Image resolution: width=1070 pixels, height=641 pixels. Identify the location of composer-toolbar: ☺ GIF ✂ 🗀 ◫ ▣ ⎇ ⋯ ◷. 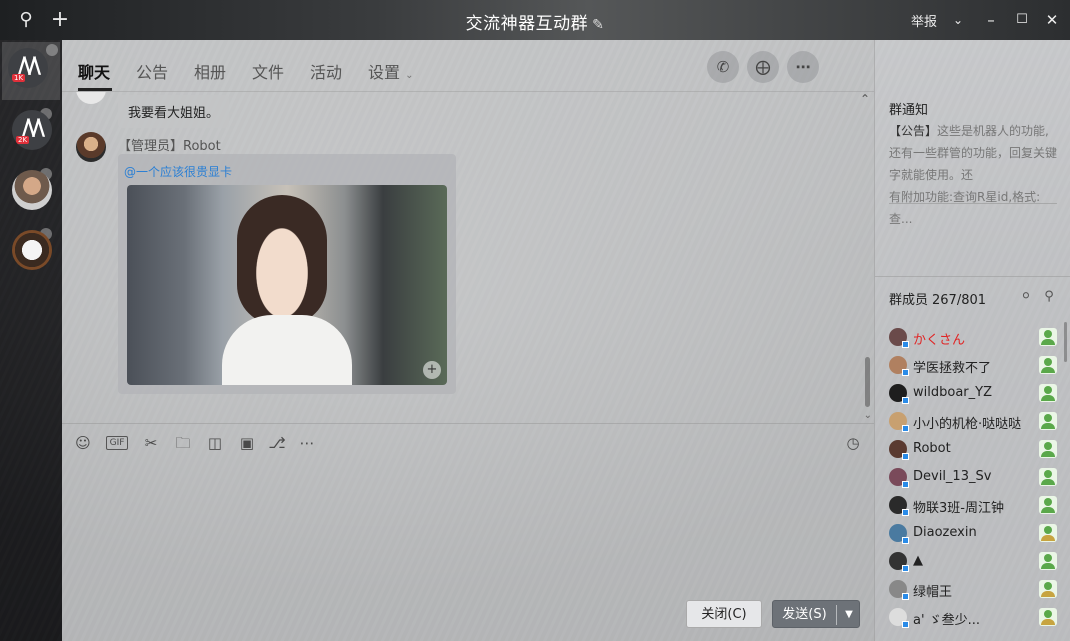
(468, 443).